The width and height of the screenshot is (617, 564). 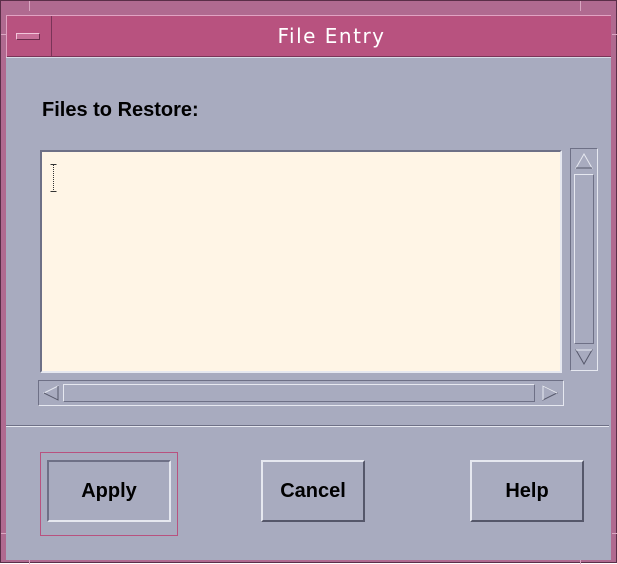 What do you see at coordinates (313, 491) in the screenshot?
I see `cancel-button: Cancel` at bounding box center [313, 491].